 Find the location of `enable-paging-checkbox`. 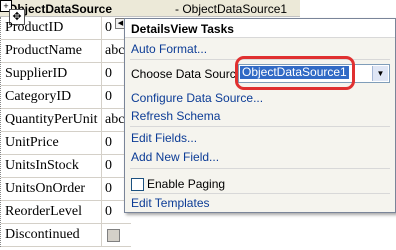

enable-paging-checkbox is located at coordinates (137, 184).